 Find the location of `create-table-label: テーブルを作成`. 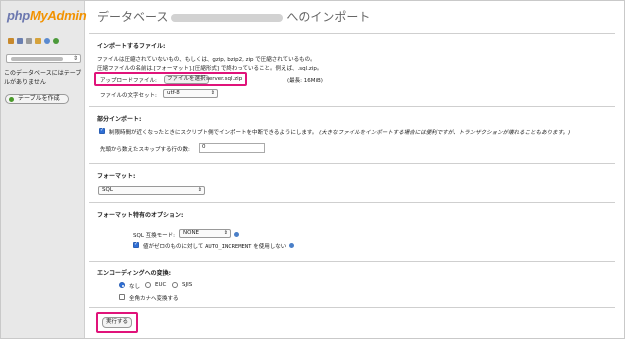

create-table-label: テーブルを作成 is located at coordinates (39, 98).